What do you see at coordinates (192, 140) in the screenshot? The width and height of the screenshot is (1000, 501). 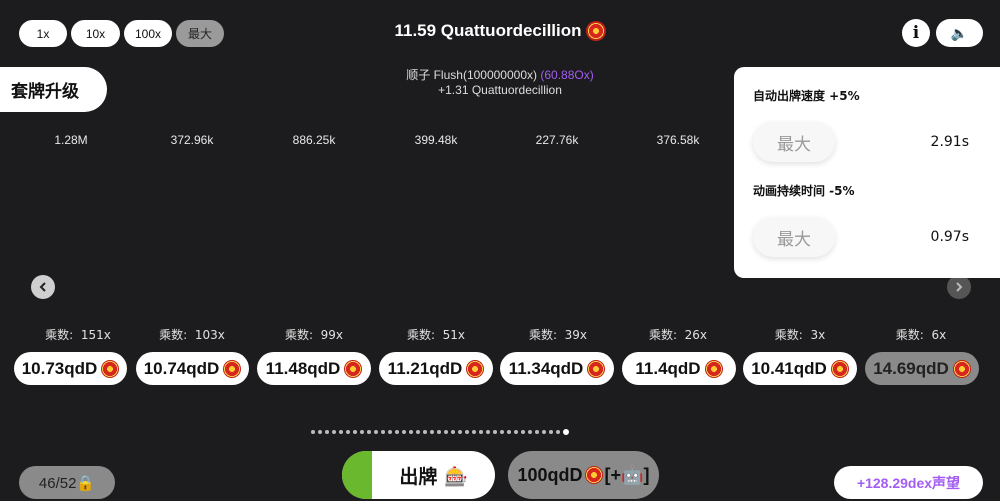 I see `column-stat: 372.96k` at bounding box center [192, 140].